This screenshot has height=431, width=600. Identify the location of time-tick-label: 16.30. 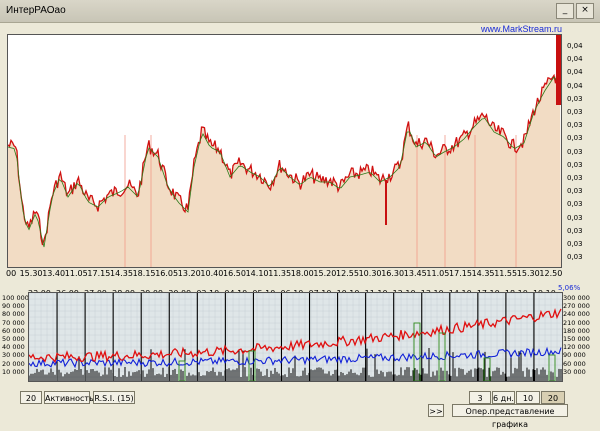
(393, 273).